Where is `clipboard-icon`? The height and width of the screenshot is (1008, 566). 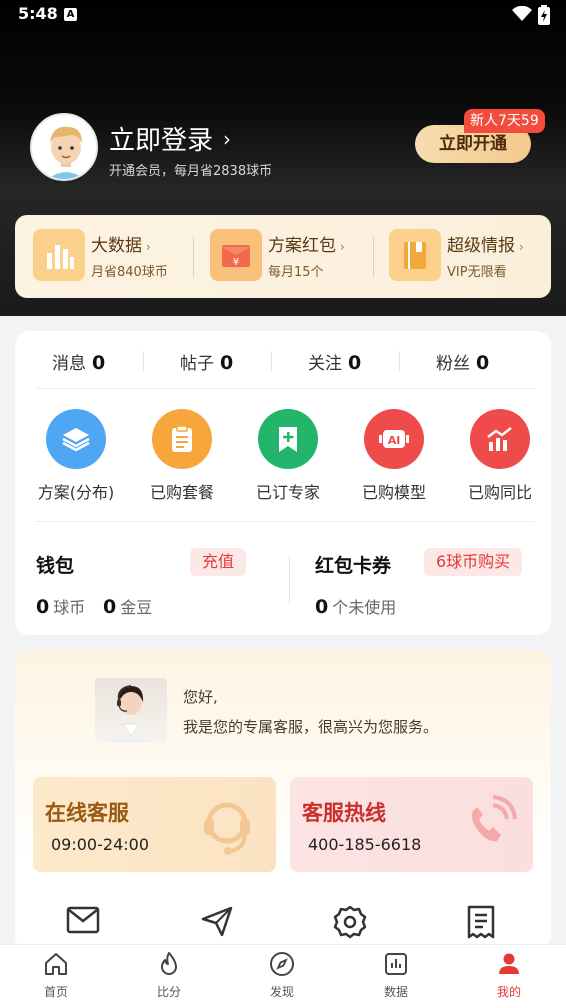 clipboard-icon is located at coordinates (182, 439).